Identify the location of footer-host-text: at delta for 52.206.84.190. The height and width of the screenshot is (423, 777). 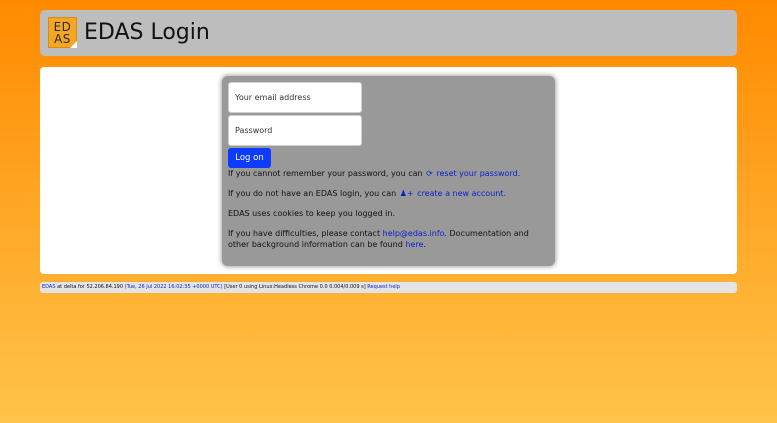
(90, 287).